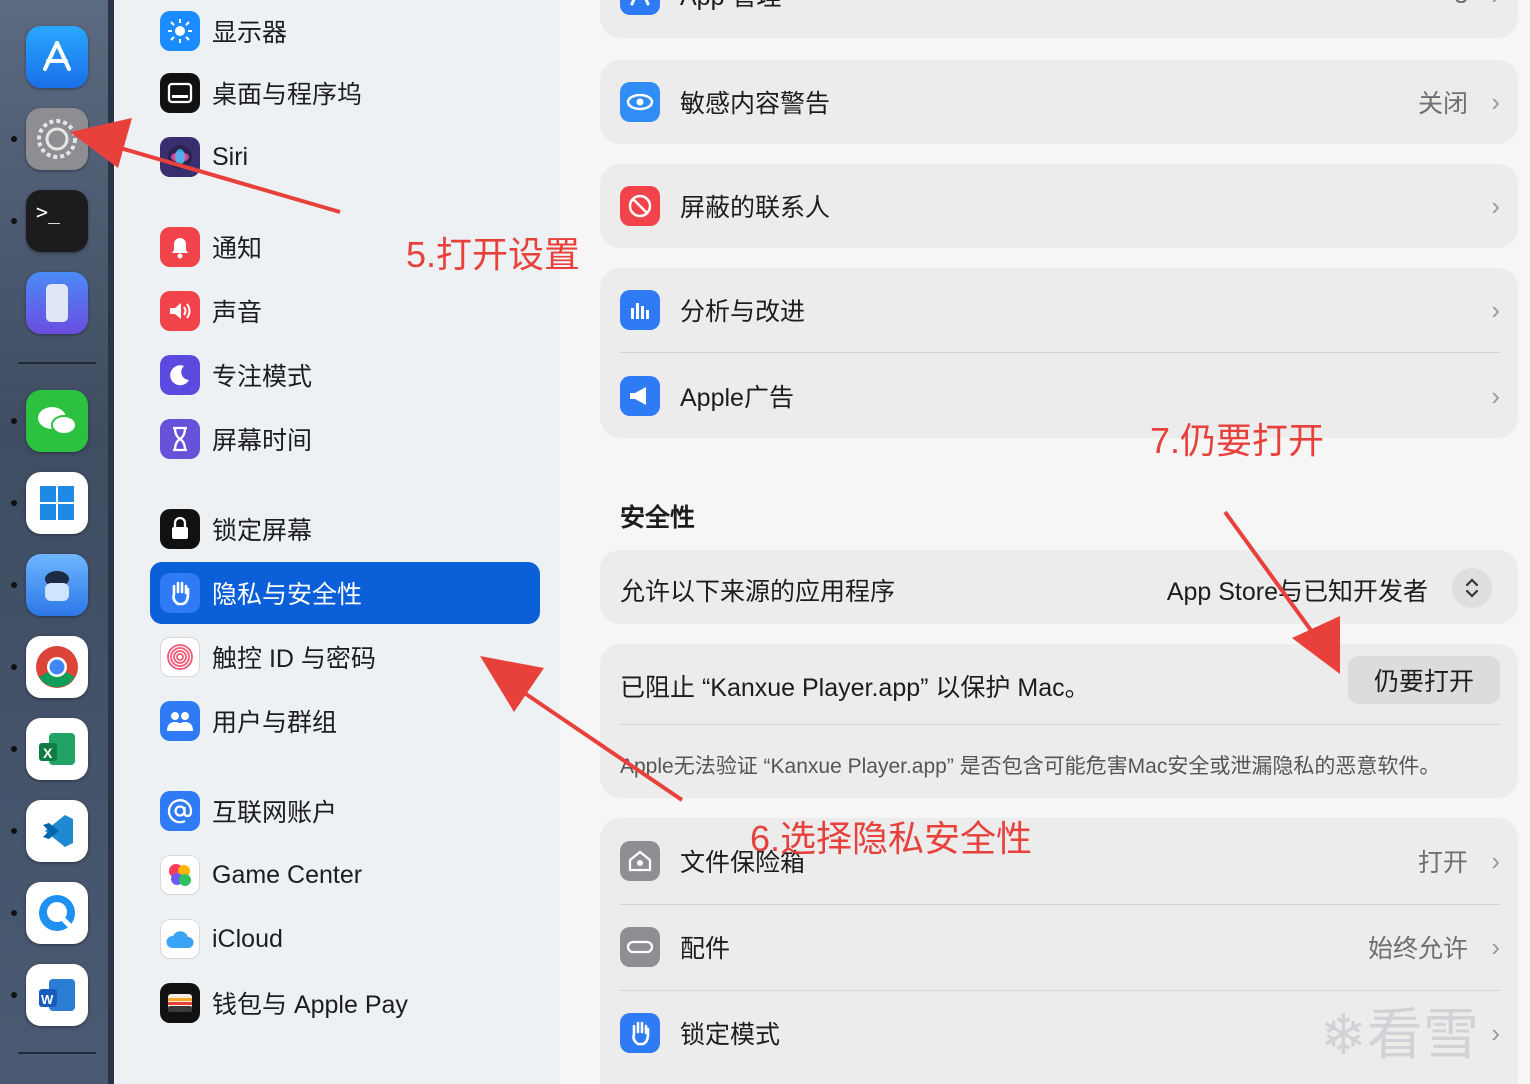 This screenshot has height=1084, width=1530. I want to click on annotation-step7: 7.仍要打开, so click(1237, 440).